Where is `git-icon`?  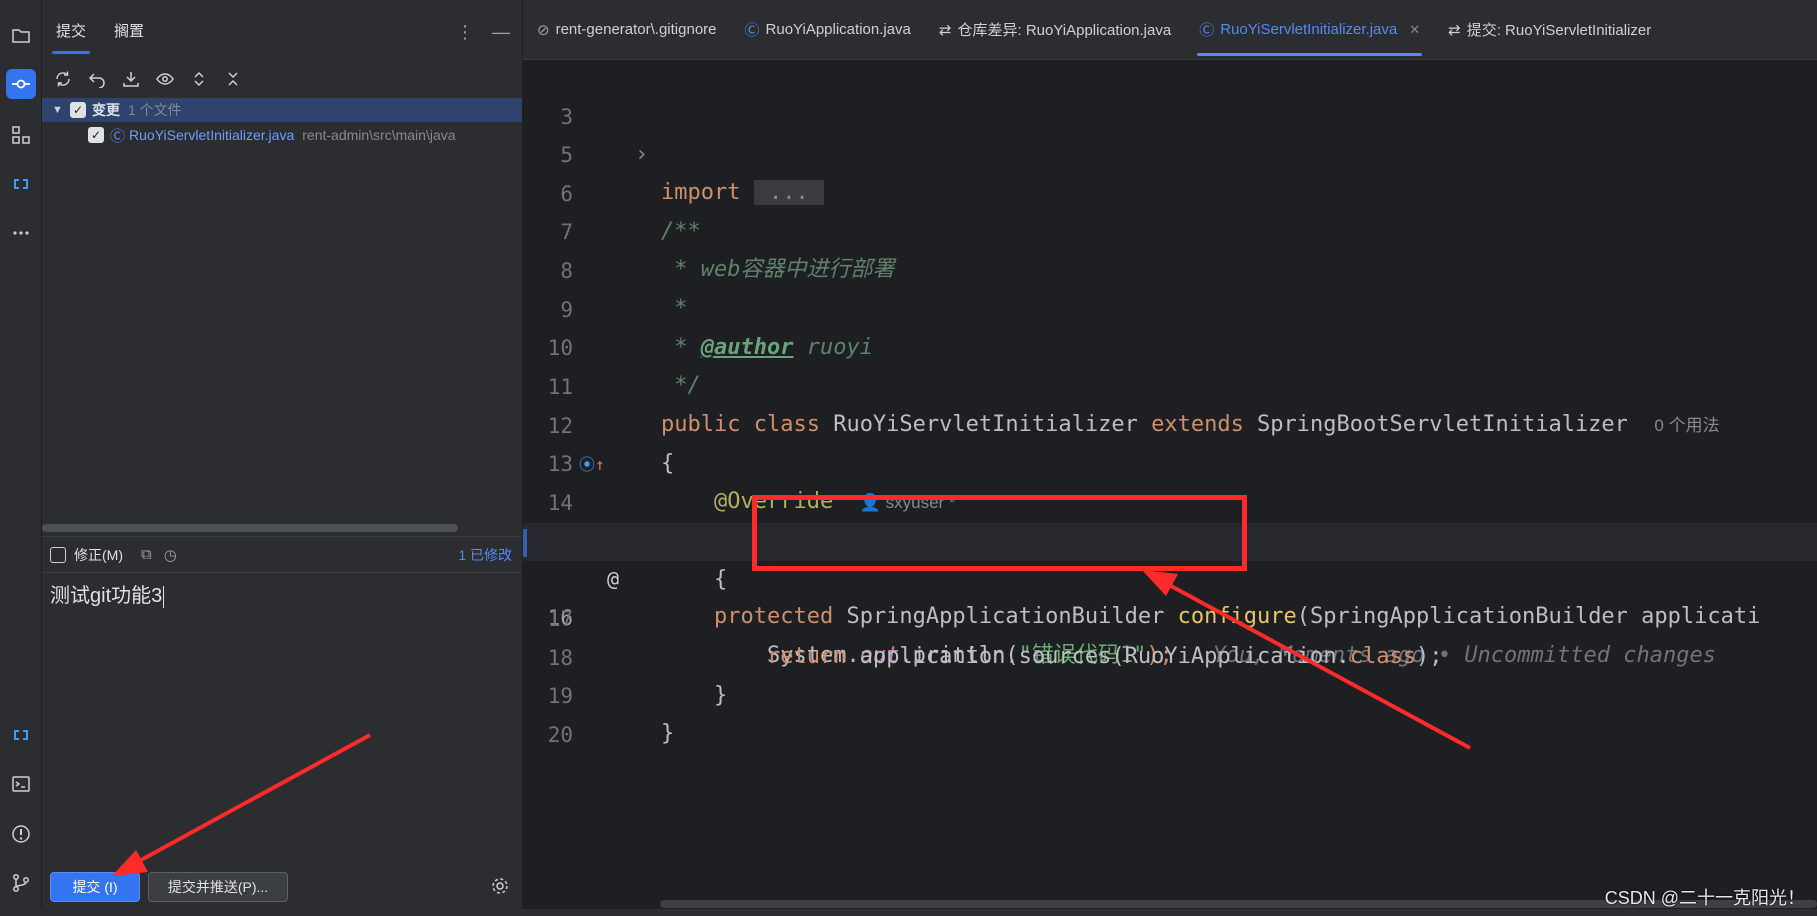 git-icon is located at coordinates (21, 883).